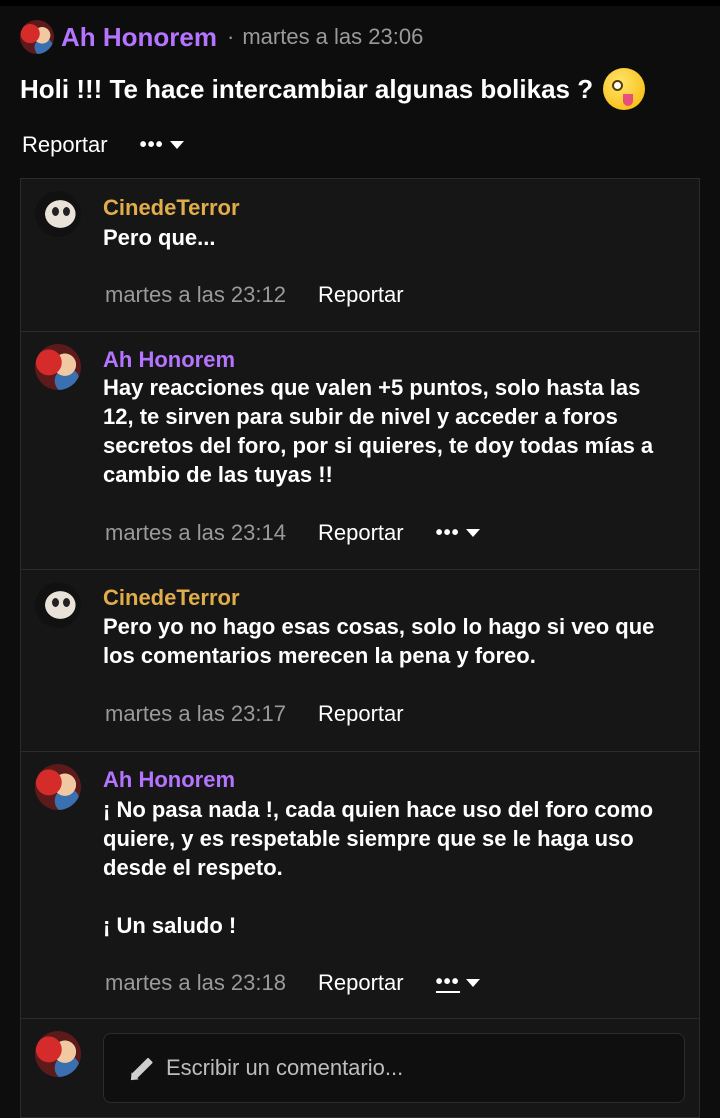 The width and height of the screenshot is (720, 1118). I want to click on post-more-menu-button: •••, so click(162, 145).